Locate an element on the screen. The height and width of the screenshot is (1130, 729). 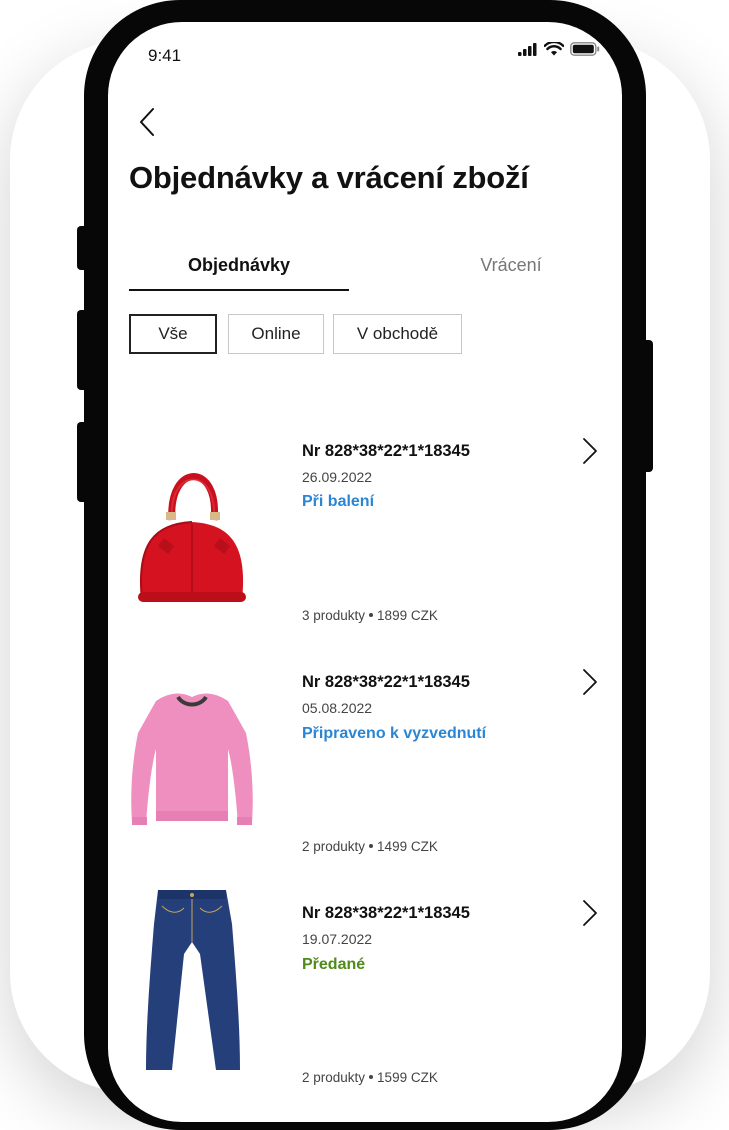
tab-orders: Objednávky is located at coordinates (239, 265).